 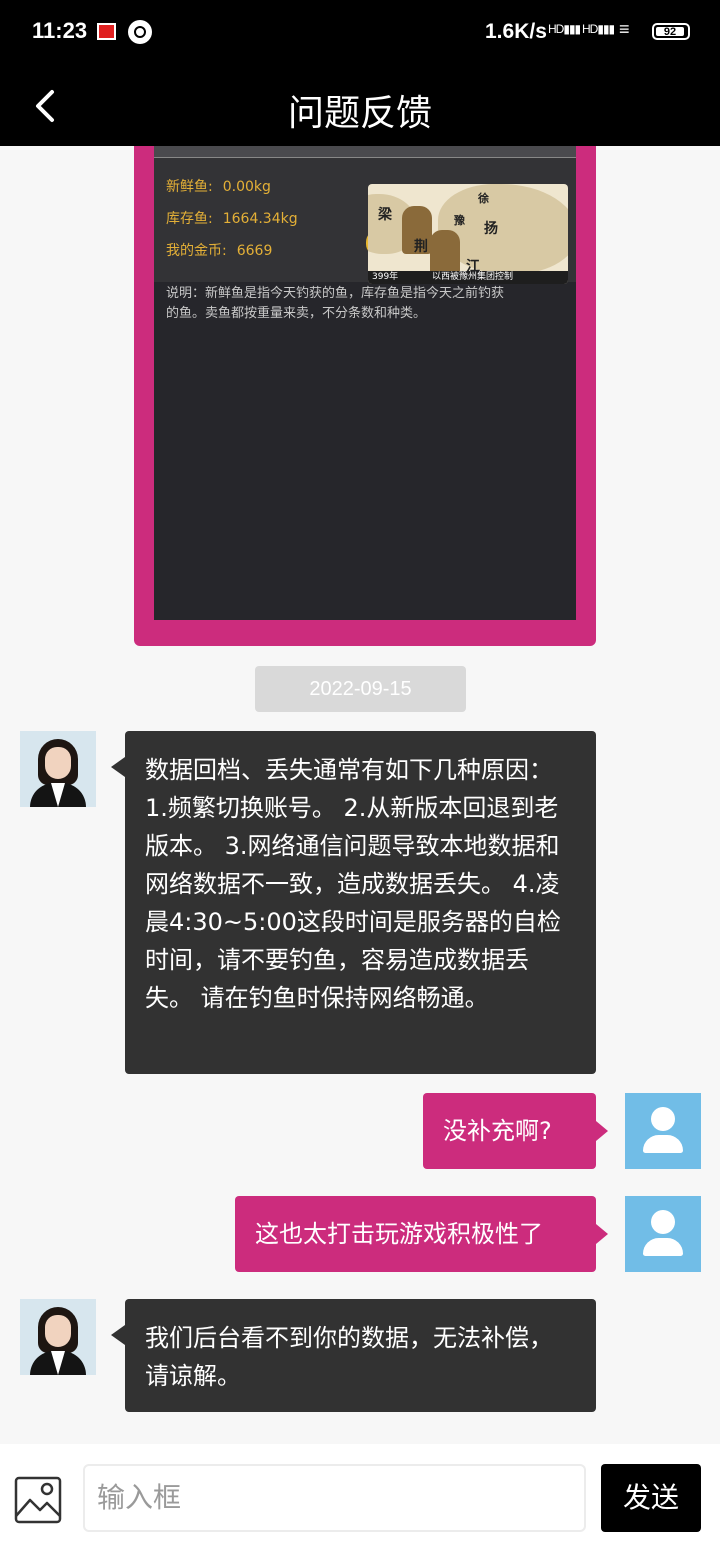 What do you see at coordinates (468, 234) in the screenshot?
I see `game-map-thumbnail: 徐 梁 豫 扬 荆 江 399年 以西被豫州集团控制` at bounding box center [468, 234].